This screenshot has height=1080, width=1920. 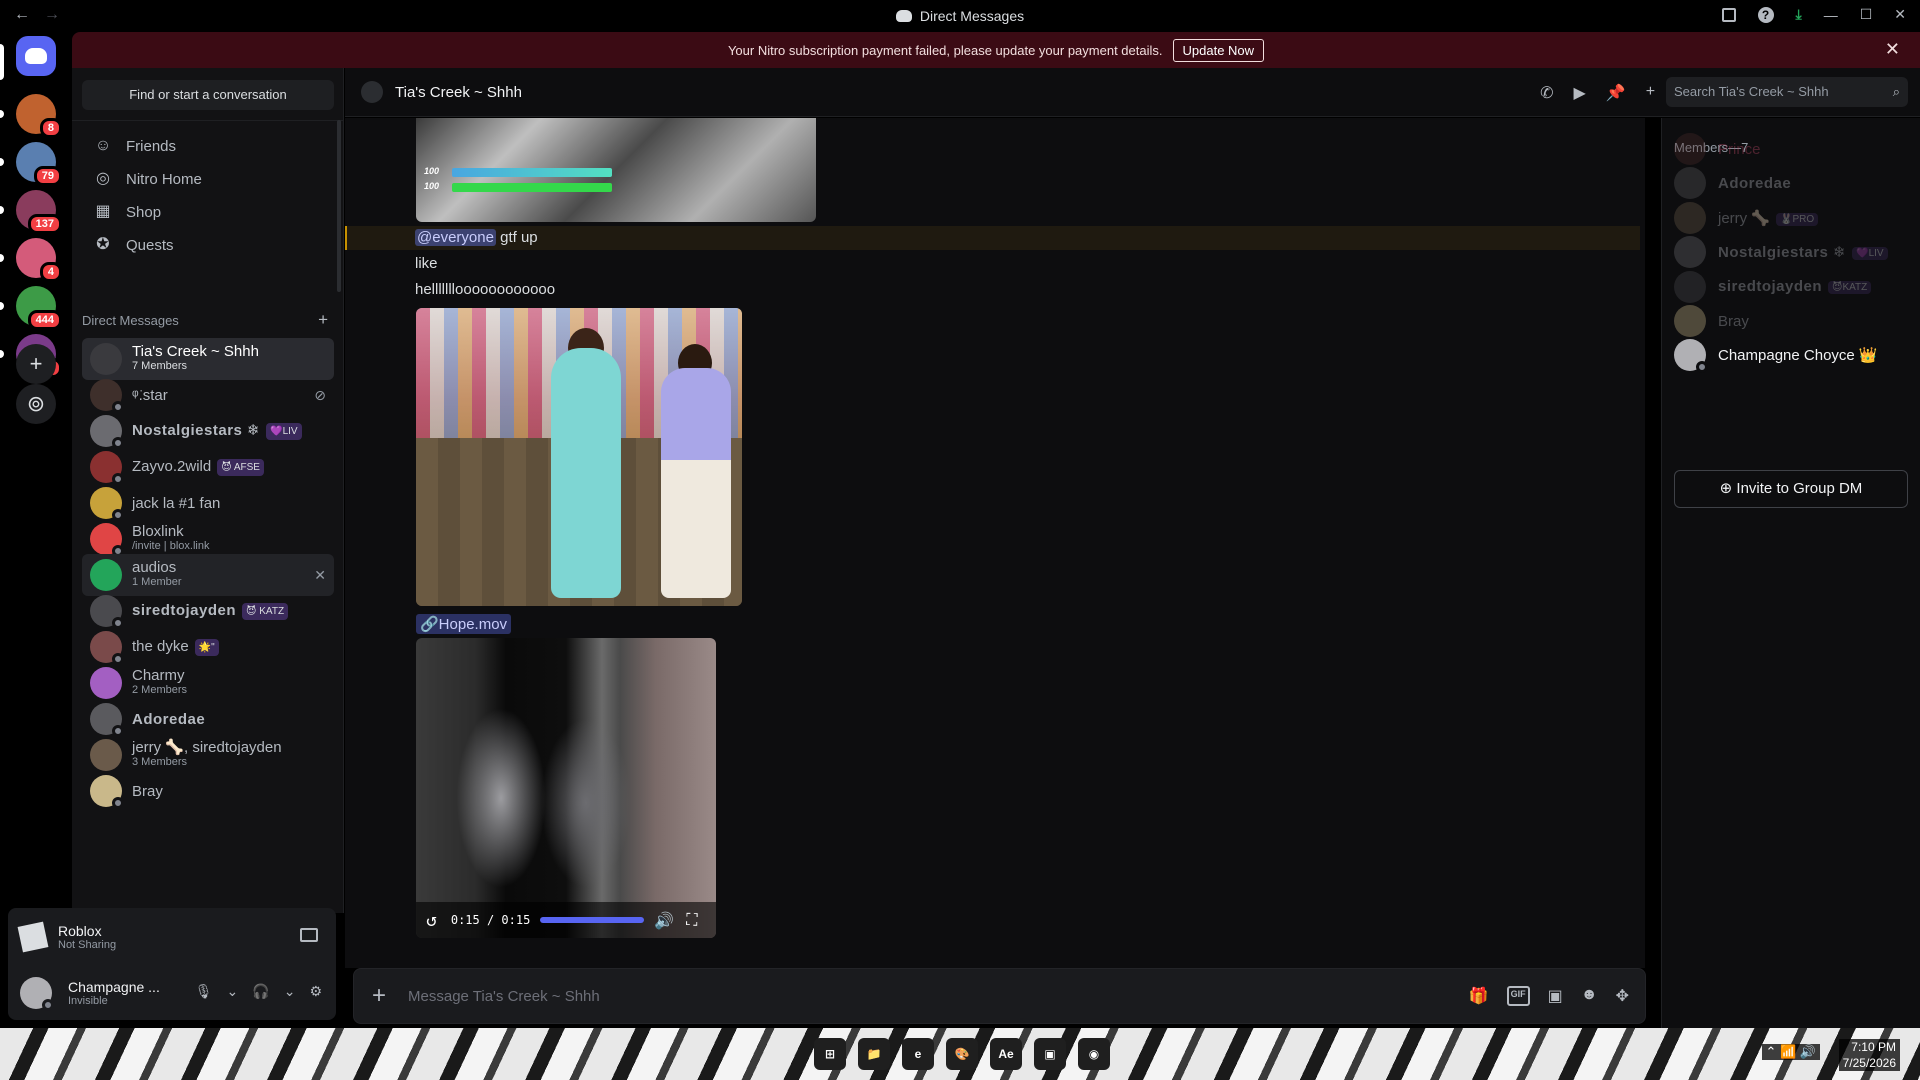 I want to click on video-player: ↺ 0:15 / 0:15 🔊 ⛶, so click(x=566, y=788).